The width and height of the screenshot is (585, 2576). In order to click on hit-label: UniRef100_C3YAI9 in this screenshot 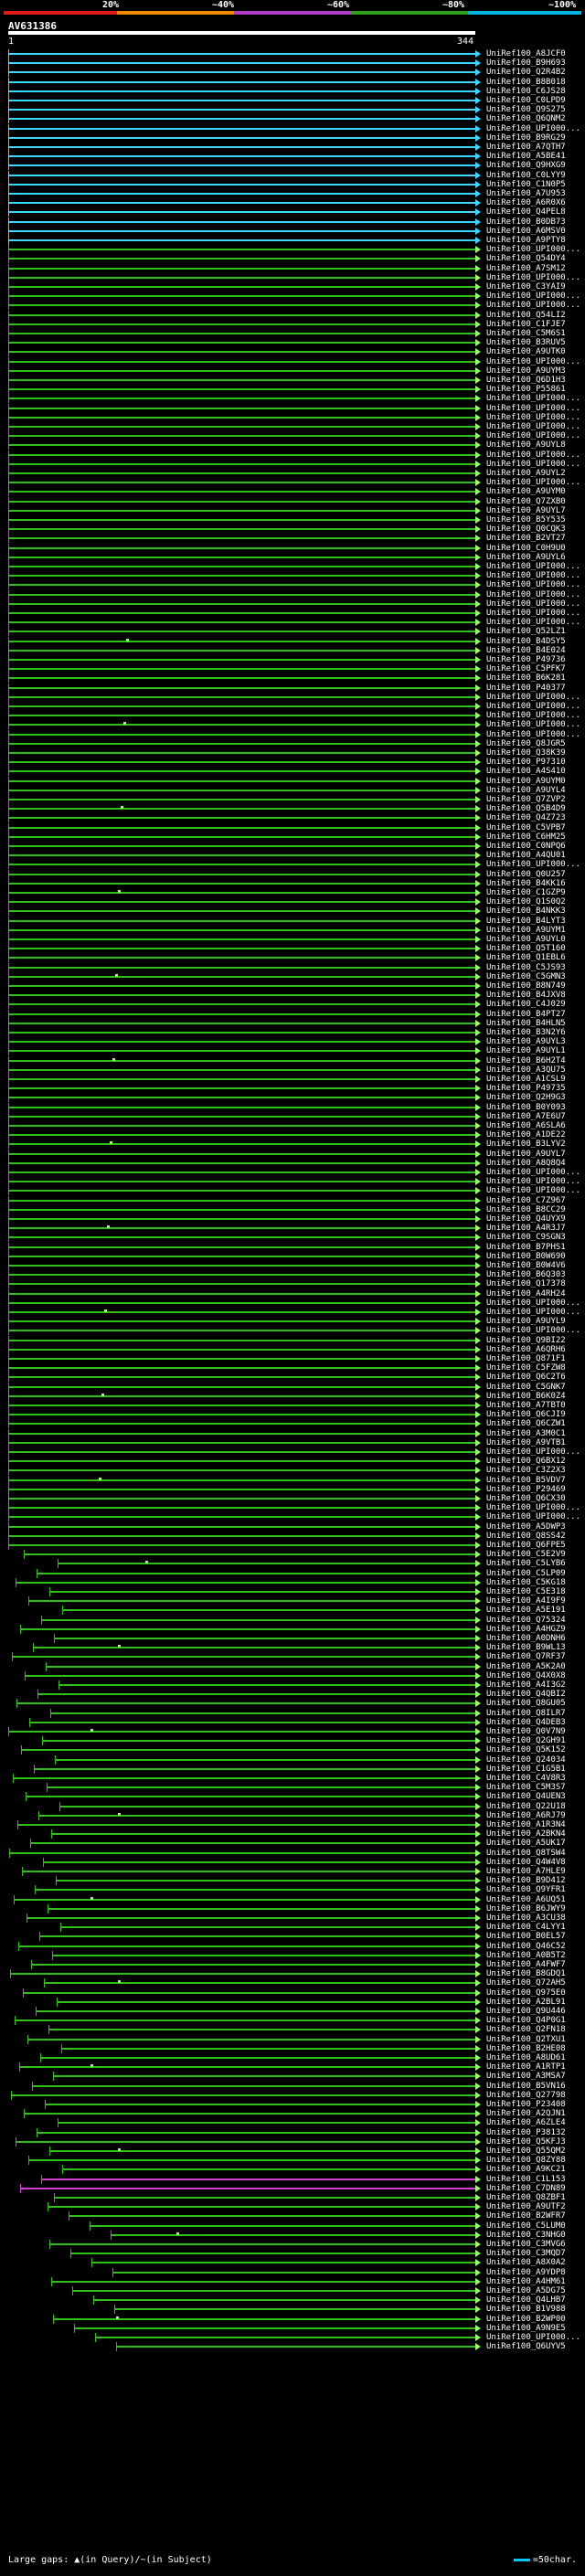, I will do `click(526, 287)`.